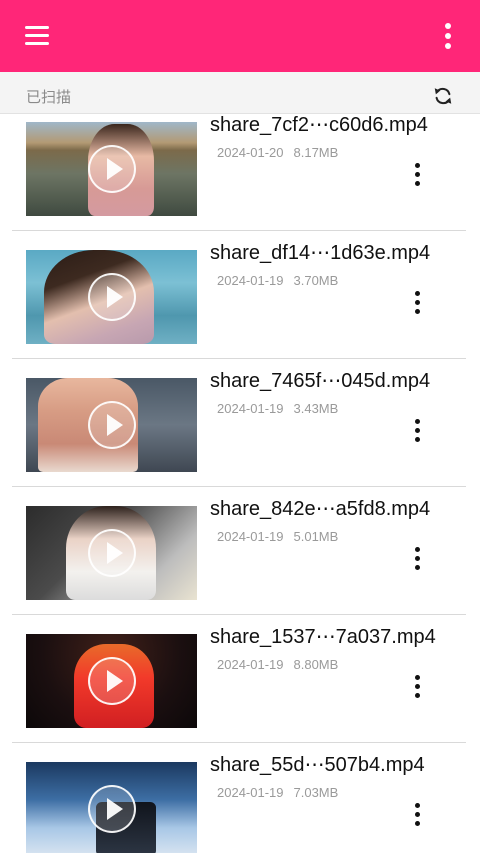 This screenshot has width=480, height=853. Describe the element at coordinates (316, 408) in the screenshot. I see `video-size: 3.43MB` at that location.